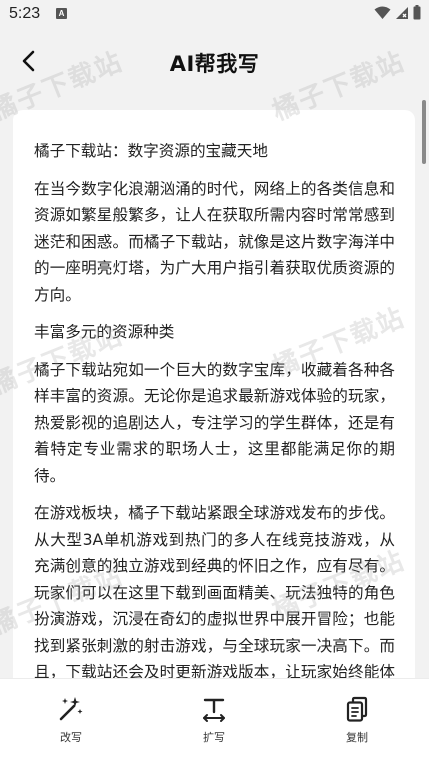 The image size is (429, 762). I want to click on status-bar: 5:23 A, so click(214, 15).